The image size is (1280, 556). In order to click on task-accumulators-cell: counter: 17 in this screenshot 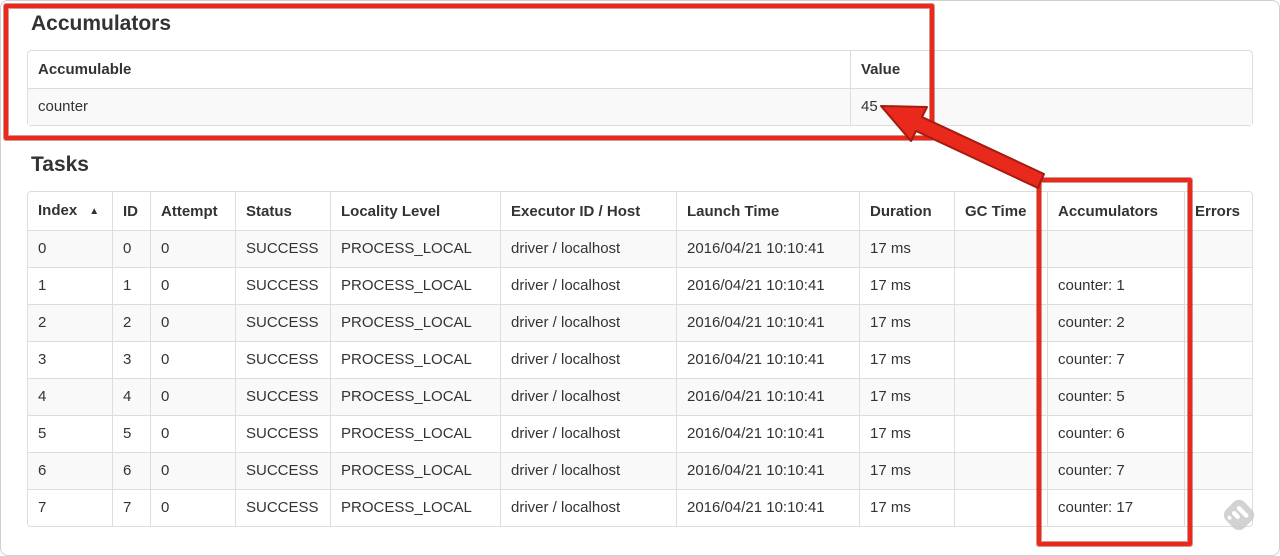, I will do `click(1115, 507)`.